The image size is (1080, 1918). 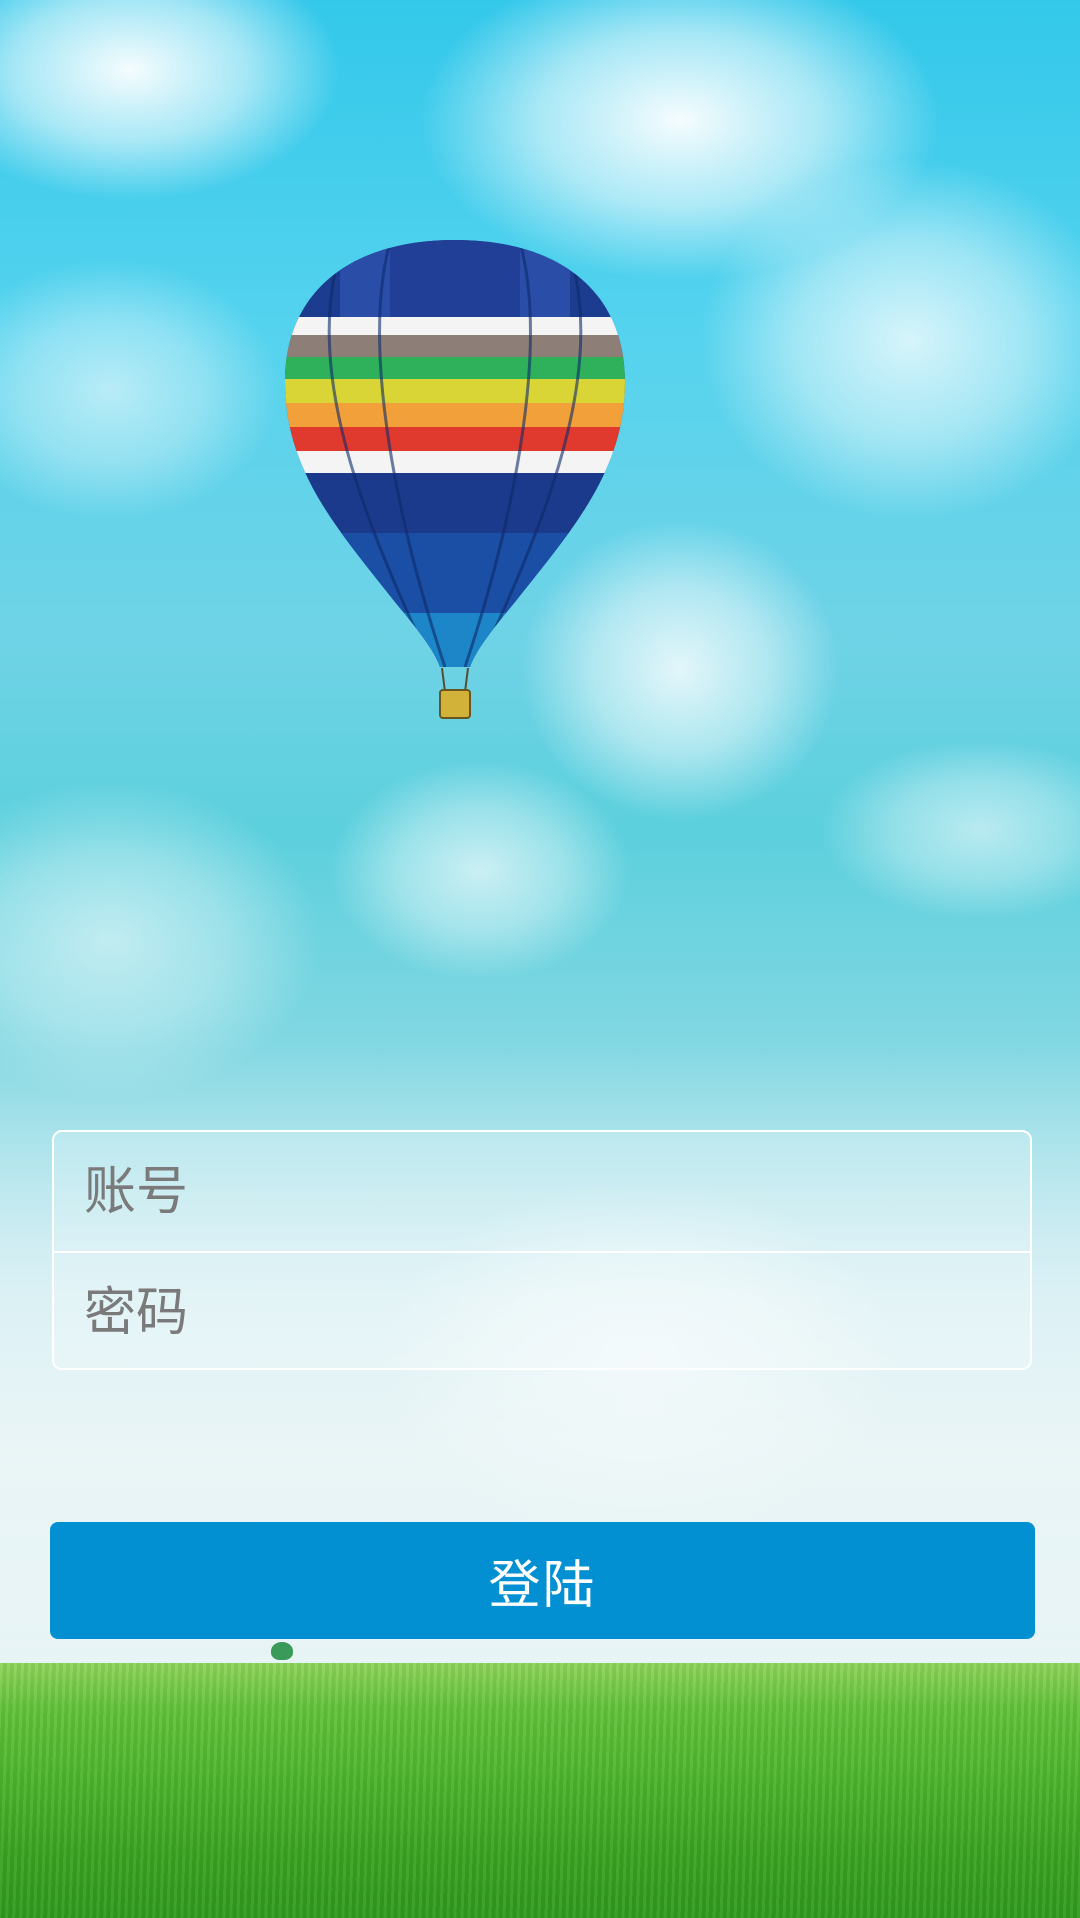 I want to click on account-input, so click(x=534, y=1191).